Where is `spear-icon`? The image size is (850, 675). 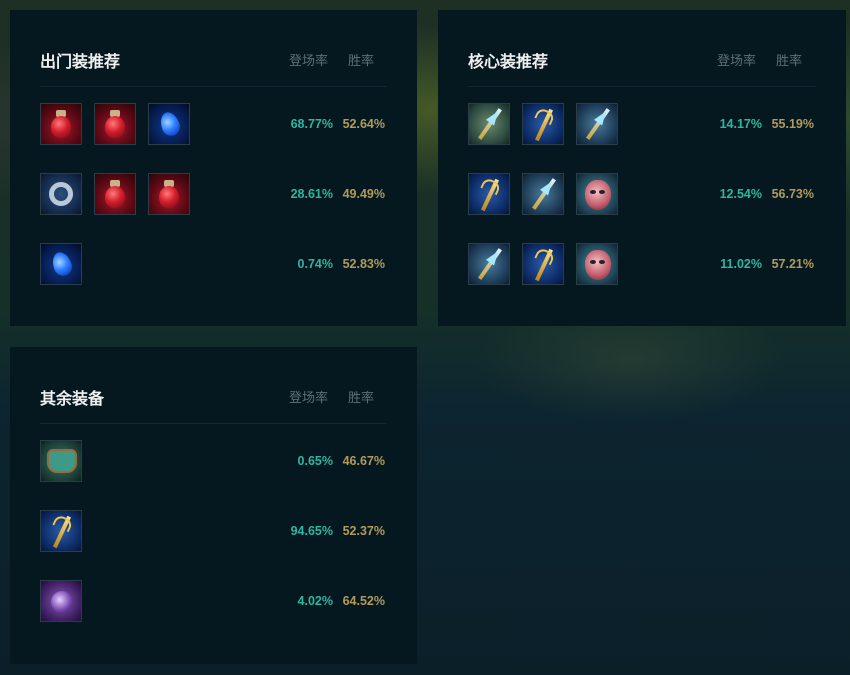
spear-icon is located at coordinates (489, 124).